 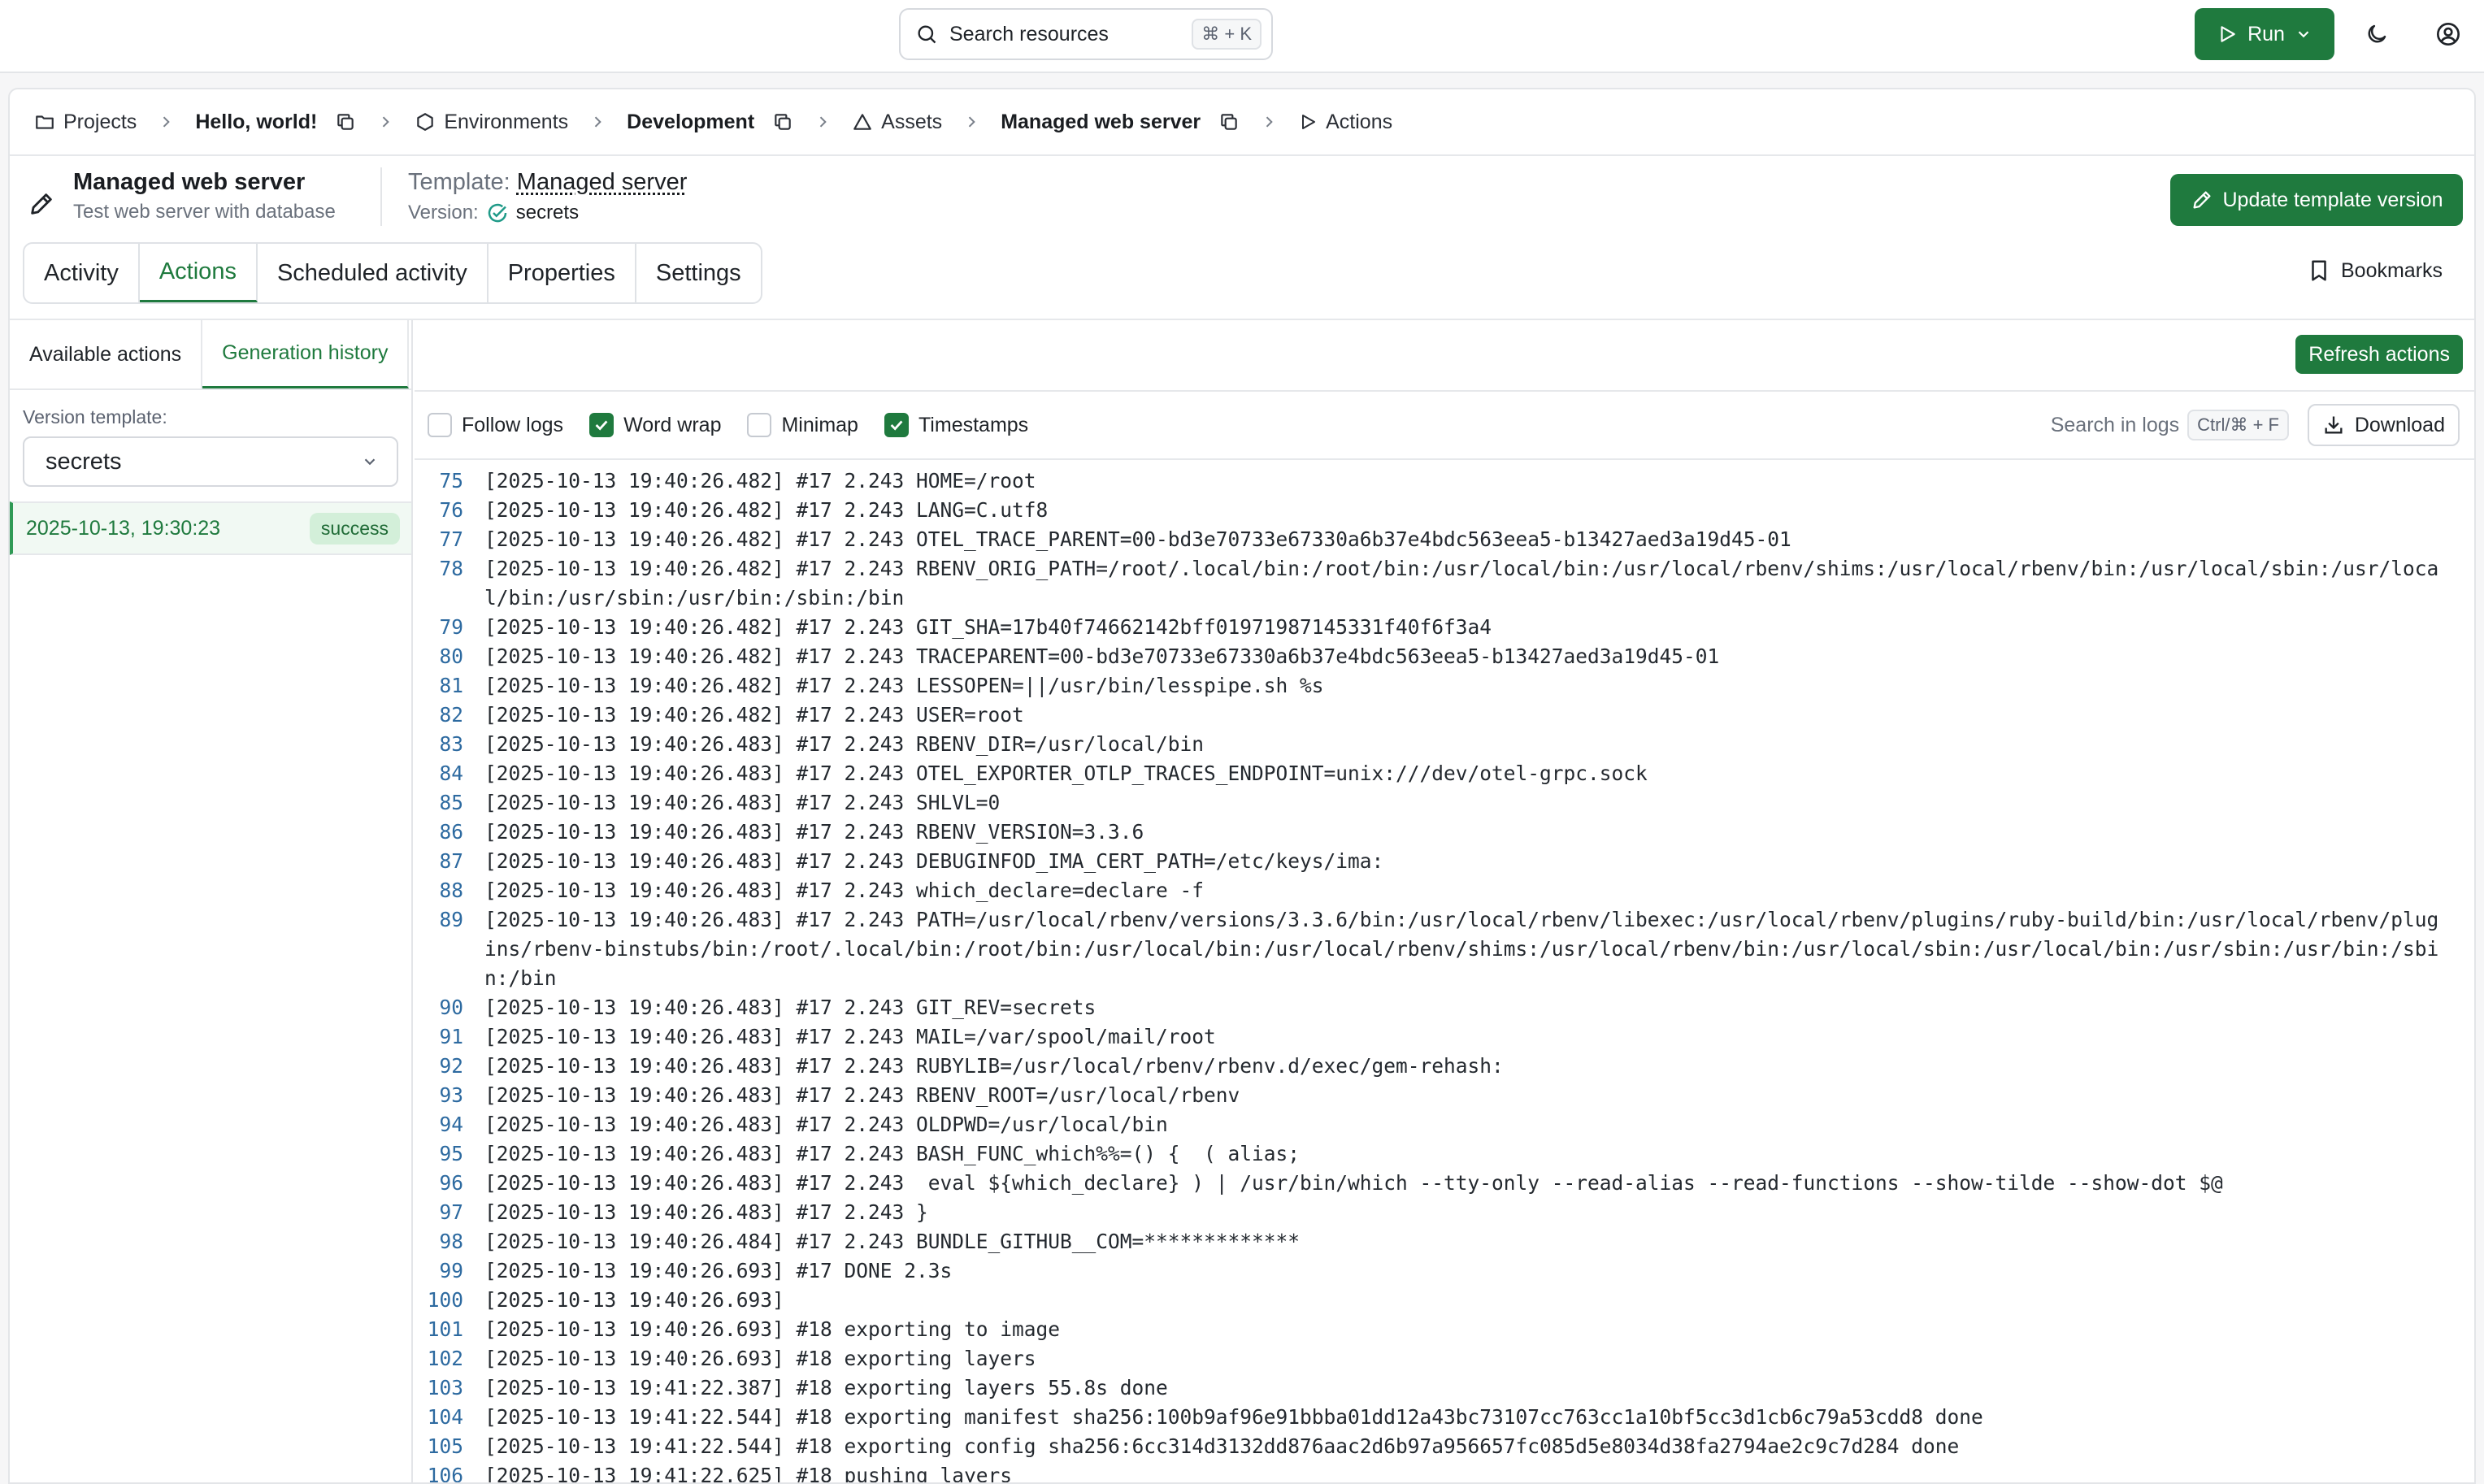 What do you see at coordinates (443, 212) in the screenshot?
I see `version-prefix: Version:` at bounding box center [443, 212].